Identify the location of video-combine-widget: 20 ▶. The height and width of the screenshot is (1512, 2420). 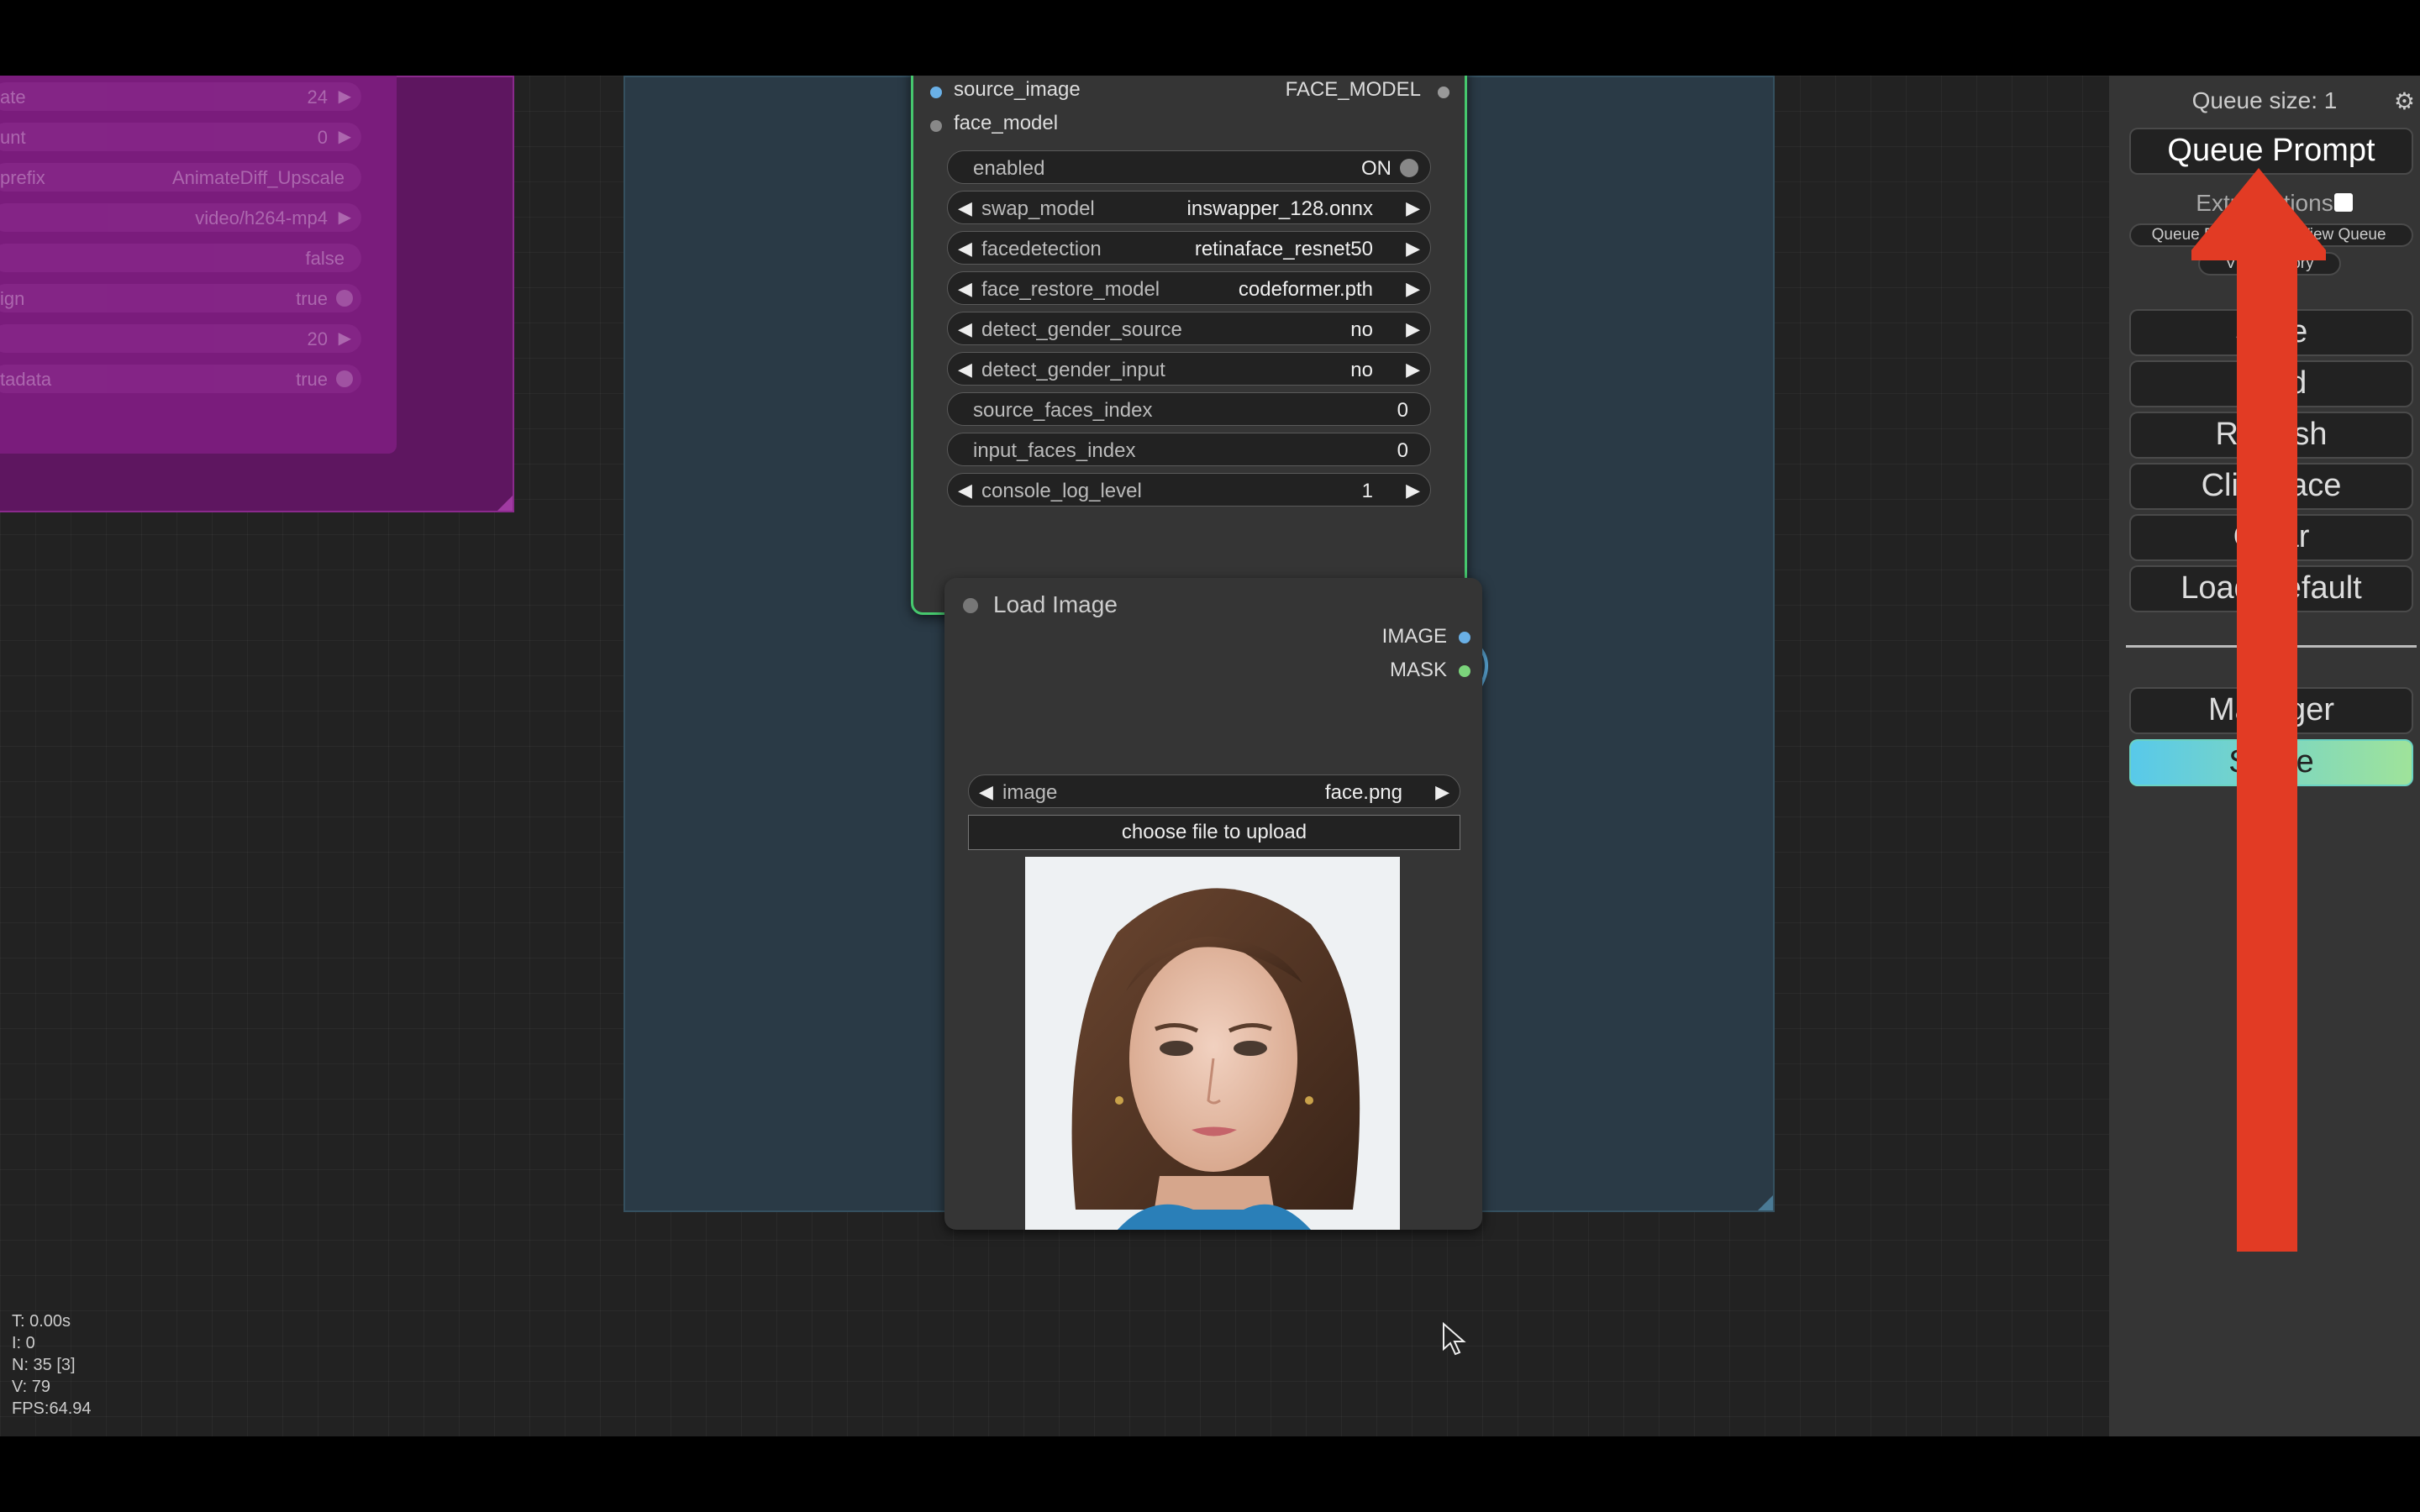
(180, 338).